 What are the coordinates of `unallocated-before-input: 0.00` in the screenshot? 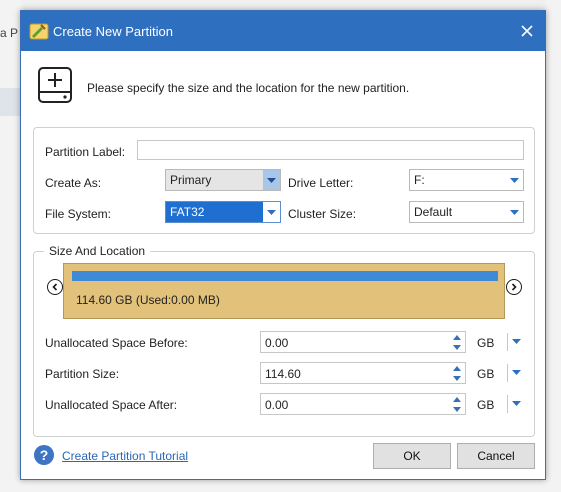 It's located at (363, 342).